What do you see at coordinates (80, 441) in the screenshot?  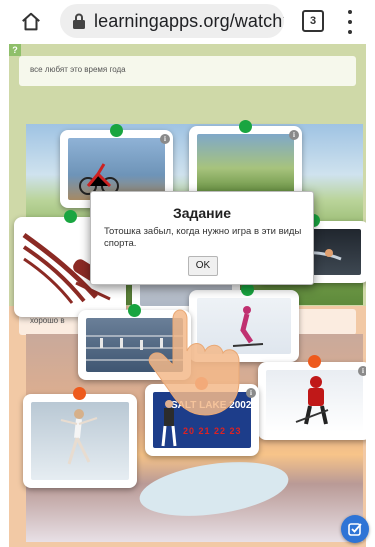 I see `figure-skating-image` at bounding box center [80, 441].